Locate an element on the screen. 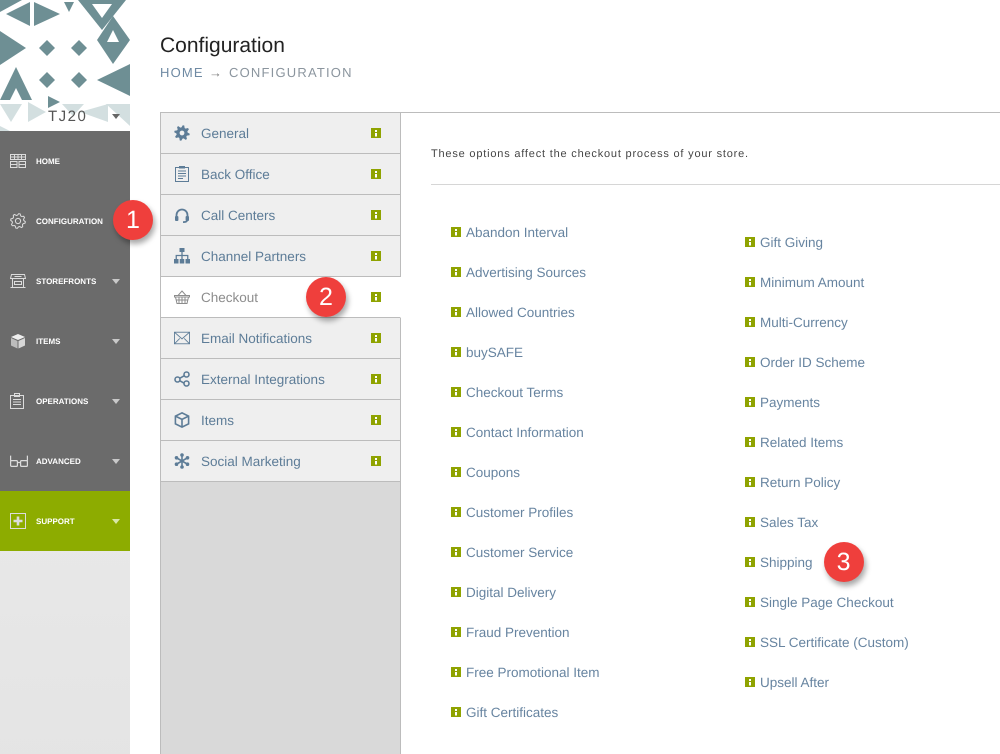  option-link: Sales Tax is located at coordinates (789, 522).